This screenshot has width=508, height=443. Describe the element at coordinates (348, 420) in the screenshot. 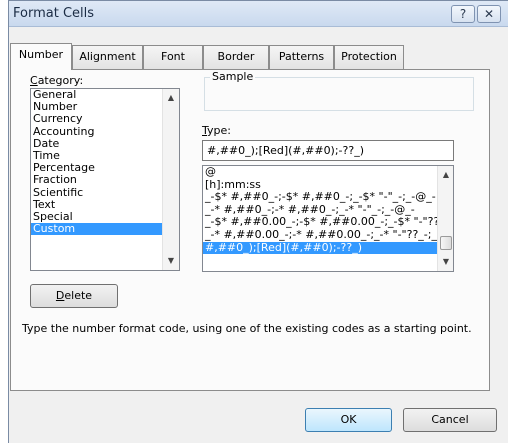

I see `ok-button: OK` at that location.